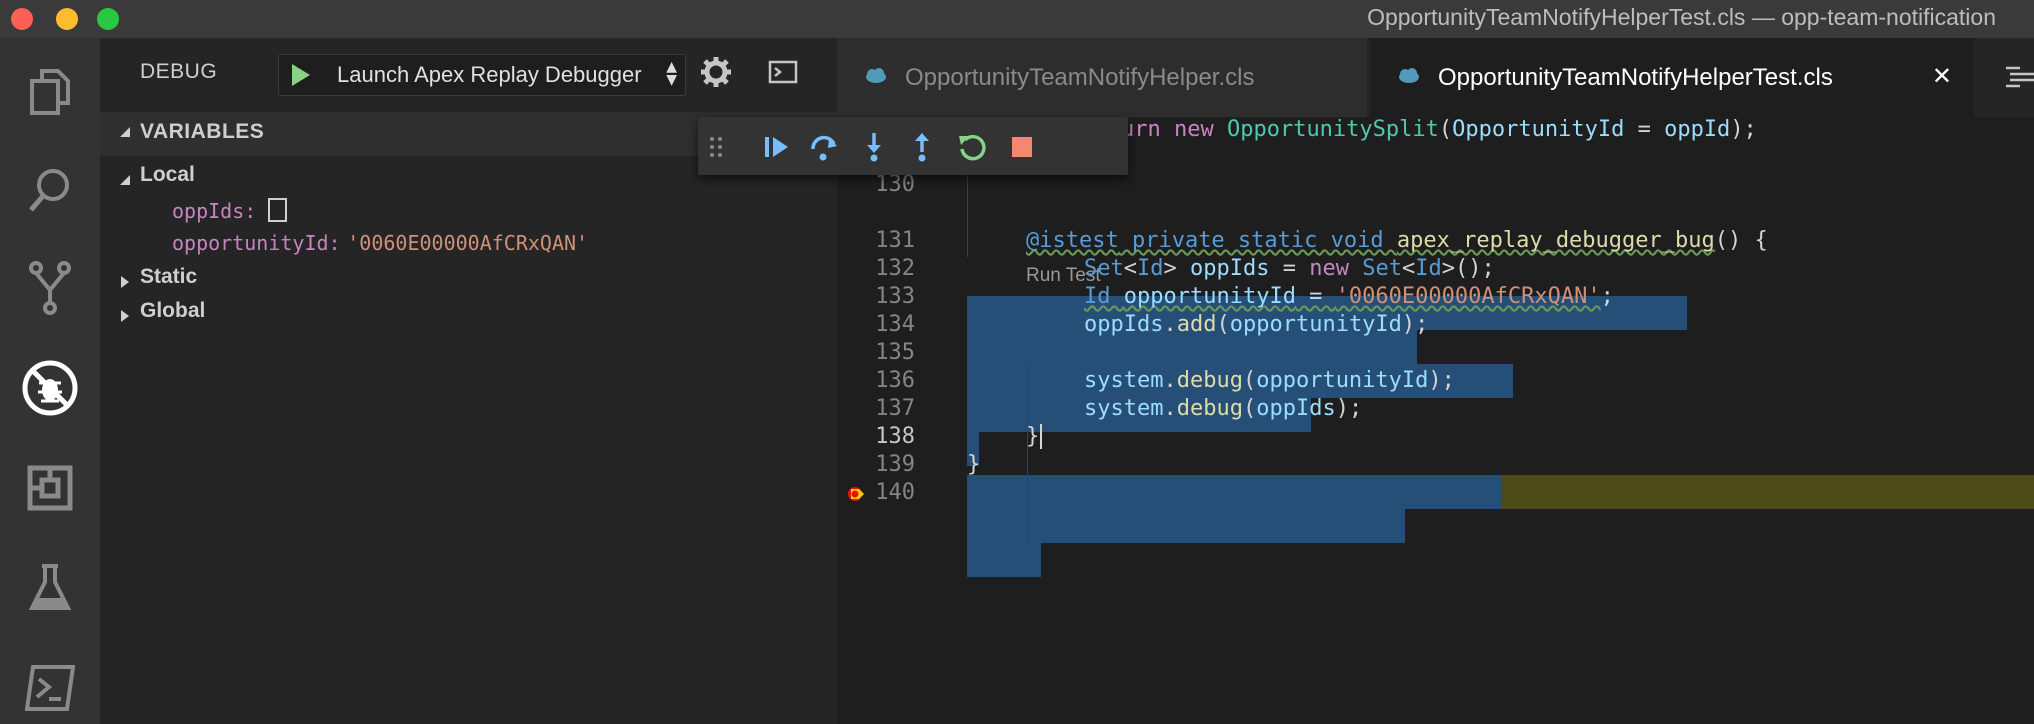 This screenshot has width=2034, height=724. What do you see at coordinates (895, 436) in the screenshot?
I see `line-number-active: 138` at bounding box center [895, 436].